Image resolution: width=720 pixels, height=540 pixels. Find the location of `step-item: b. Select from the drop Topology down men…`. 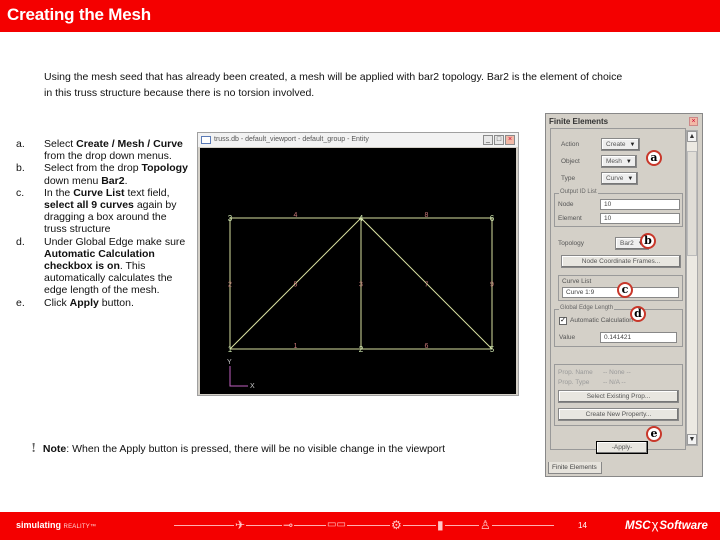

step-item: b. Select from the drop Topology down men… is located at coordinates (104, 174).